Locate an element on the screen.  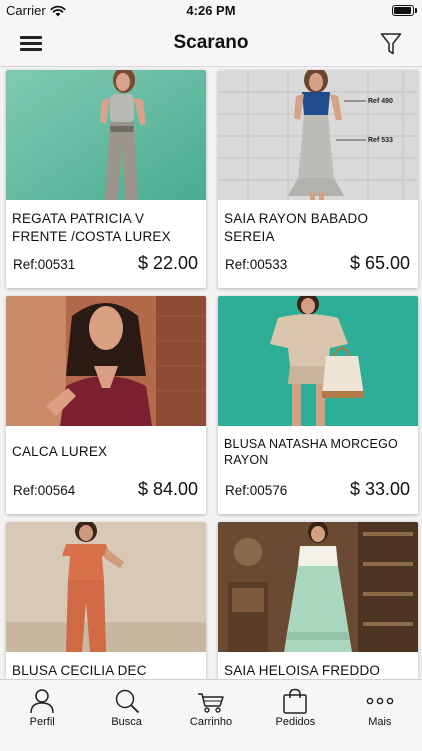
tab-label: Mais is located at coordinates (380, 722).